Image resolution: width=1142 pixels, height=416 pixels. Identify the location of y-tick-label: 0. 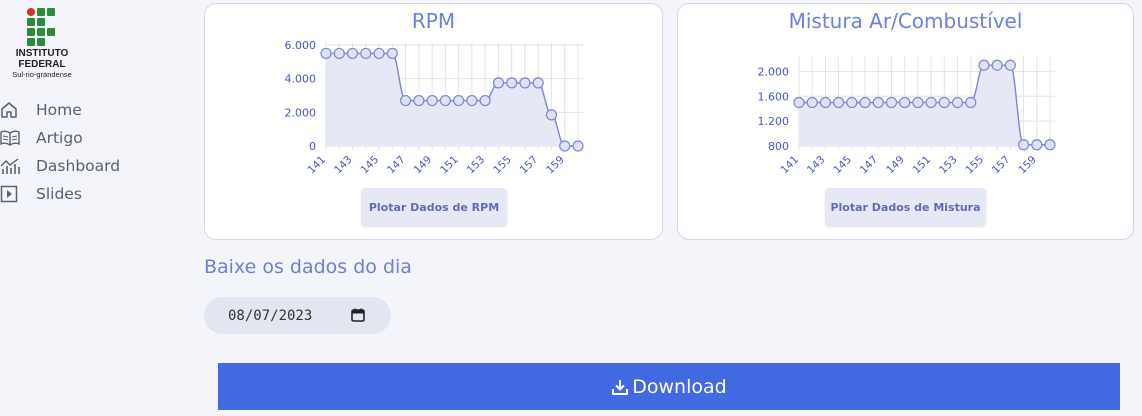
(312, 146).